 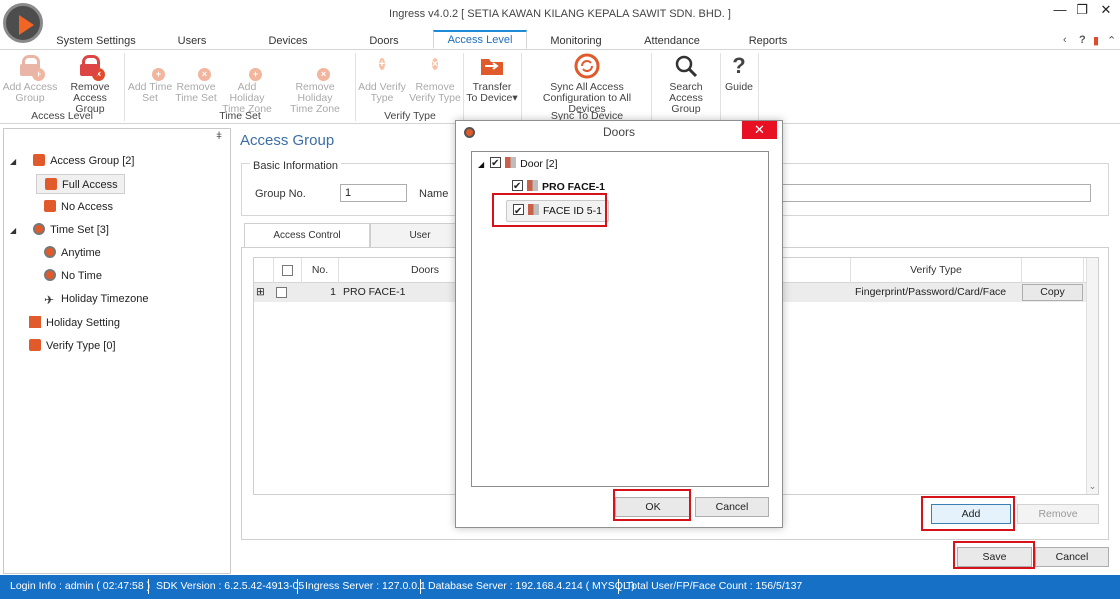 I want to click on tree-node-time-set: ◢ Time Set [3], so click(x=59, y=230).